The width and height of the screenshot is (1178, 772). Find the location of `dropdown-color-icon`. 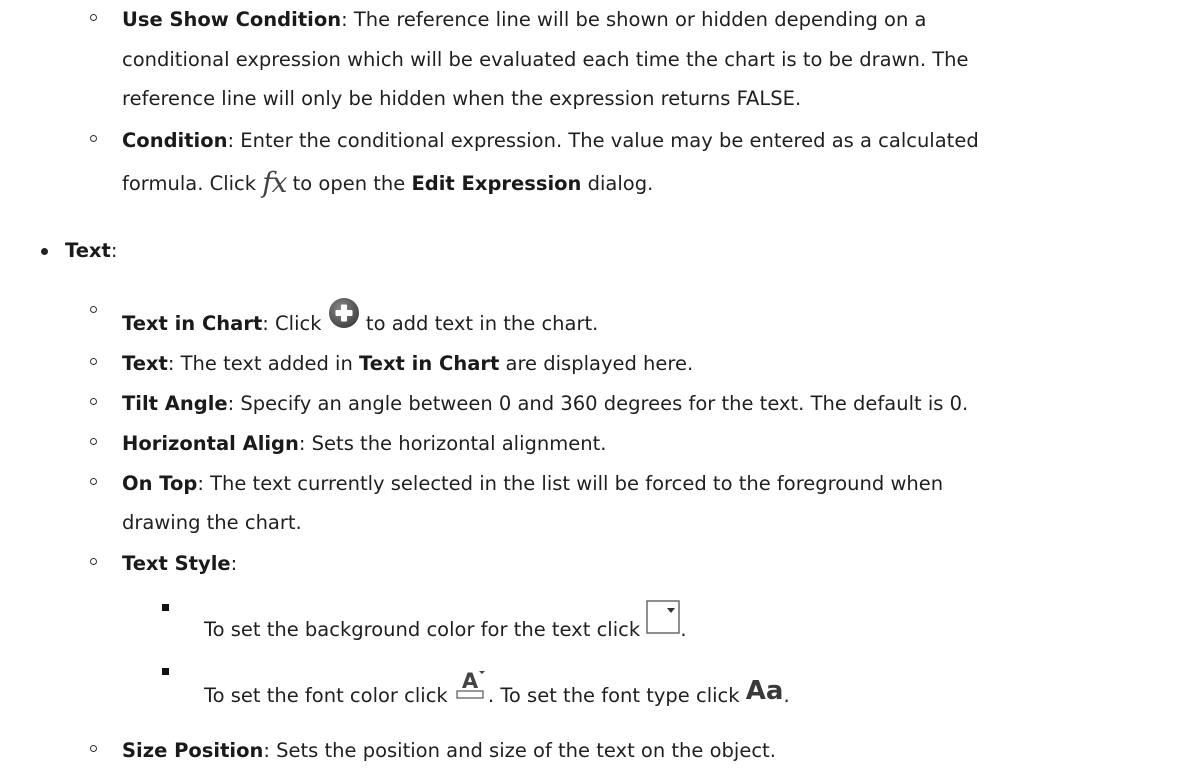

dropdown-color-icon is located at coordinates (663, 620).